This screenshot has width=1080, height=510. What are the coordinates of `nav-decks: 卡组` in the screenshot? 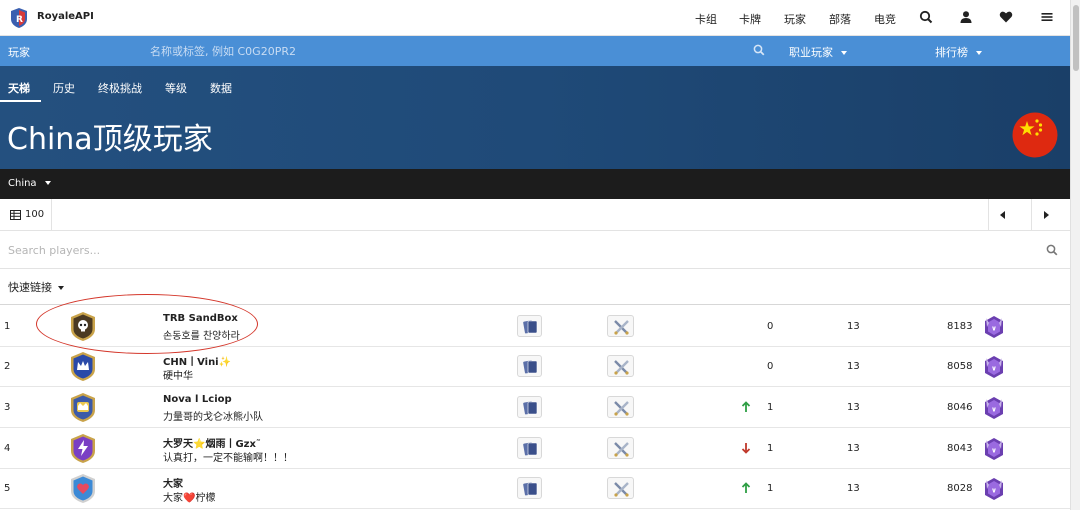 It's located at (706, 19).